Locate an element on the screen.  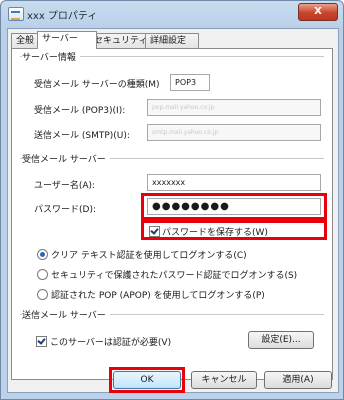
close-button: X is located at coordinates (318, 12).